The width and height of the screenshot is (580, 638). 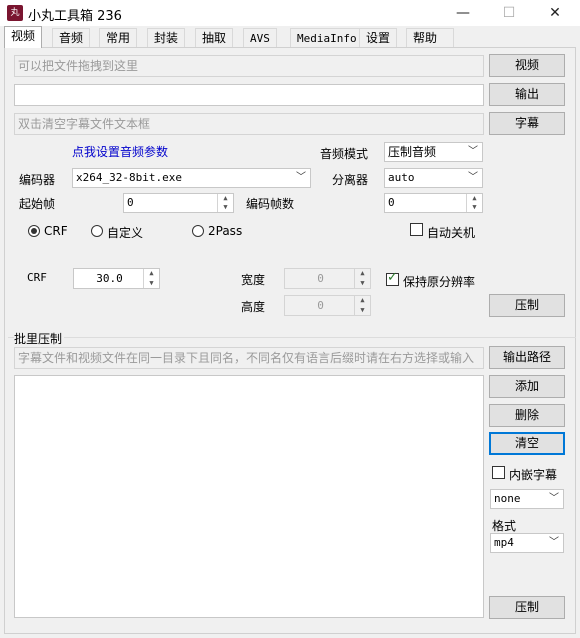 What do you see at coordinates (401, 177) in the screenshot?
I see `demuxer-value: auto` at bounding box center [401, 177].